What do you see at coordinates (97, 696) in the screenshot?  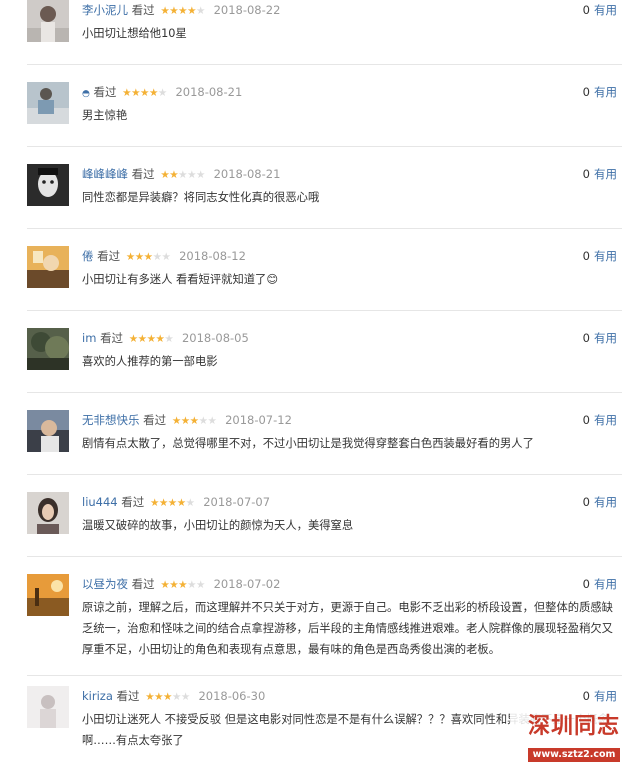 I see `username-link: kiriza` at bounding box center [97, 696].